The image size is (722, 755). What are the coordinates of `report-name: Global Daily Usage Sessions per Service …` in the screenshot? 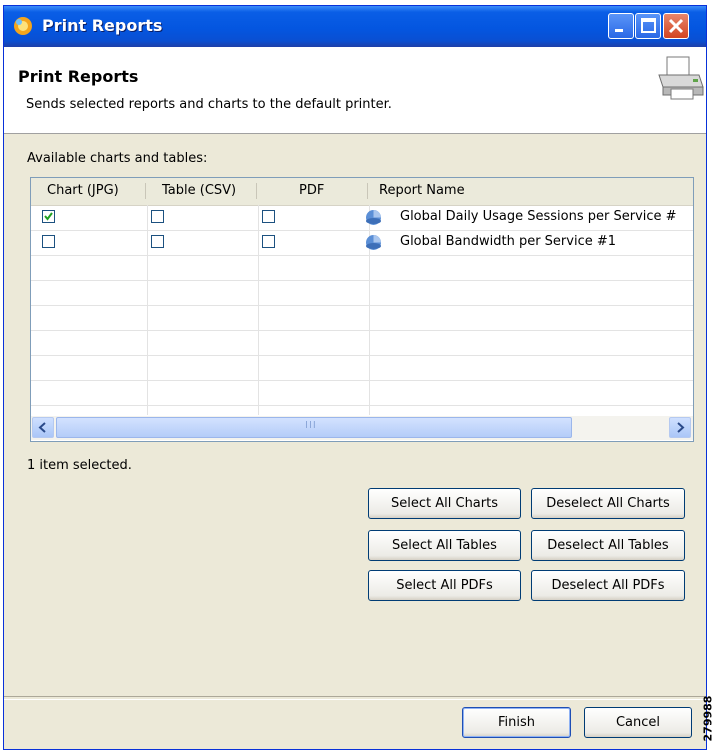 It's located at (538, 216).